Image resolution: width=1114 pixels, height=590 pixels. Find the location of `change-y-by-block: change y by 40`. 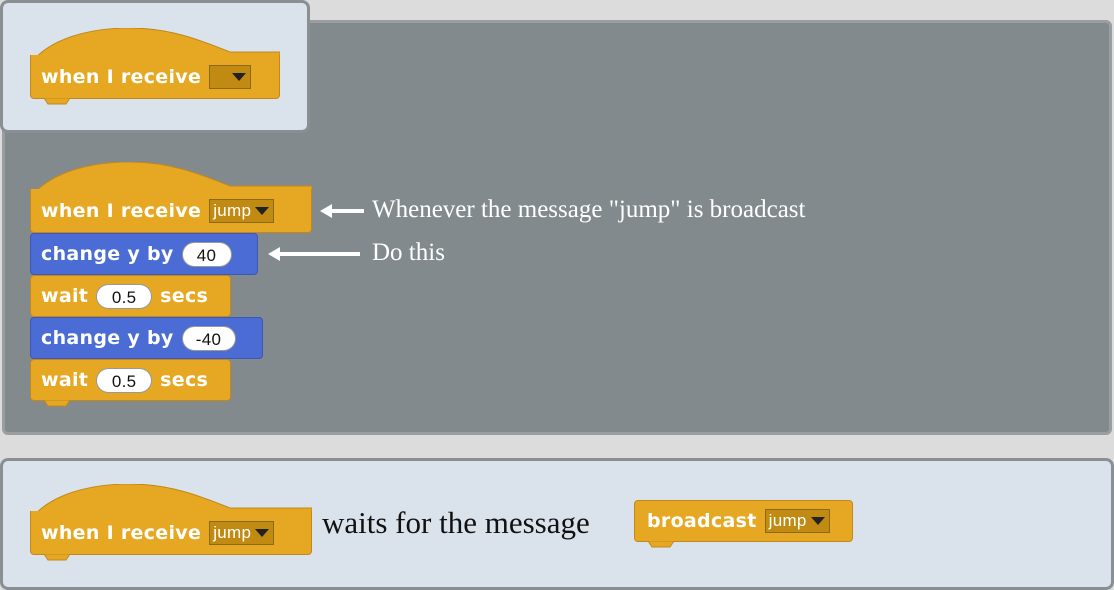

change-y-by-block: change y by 40 is located at coordinates (144, 254).